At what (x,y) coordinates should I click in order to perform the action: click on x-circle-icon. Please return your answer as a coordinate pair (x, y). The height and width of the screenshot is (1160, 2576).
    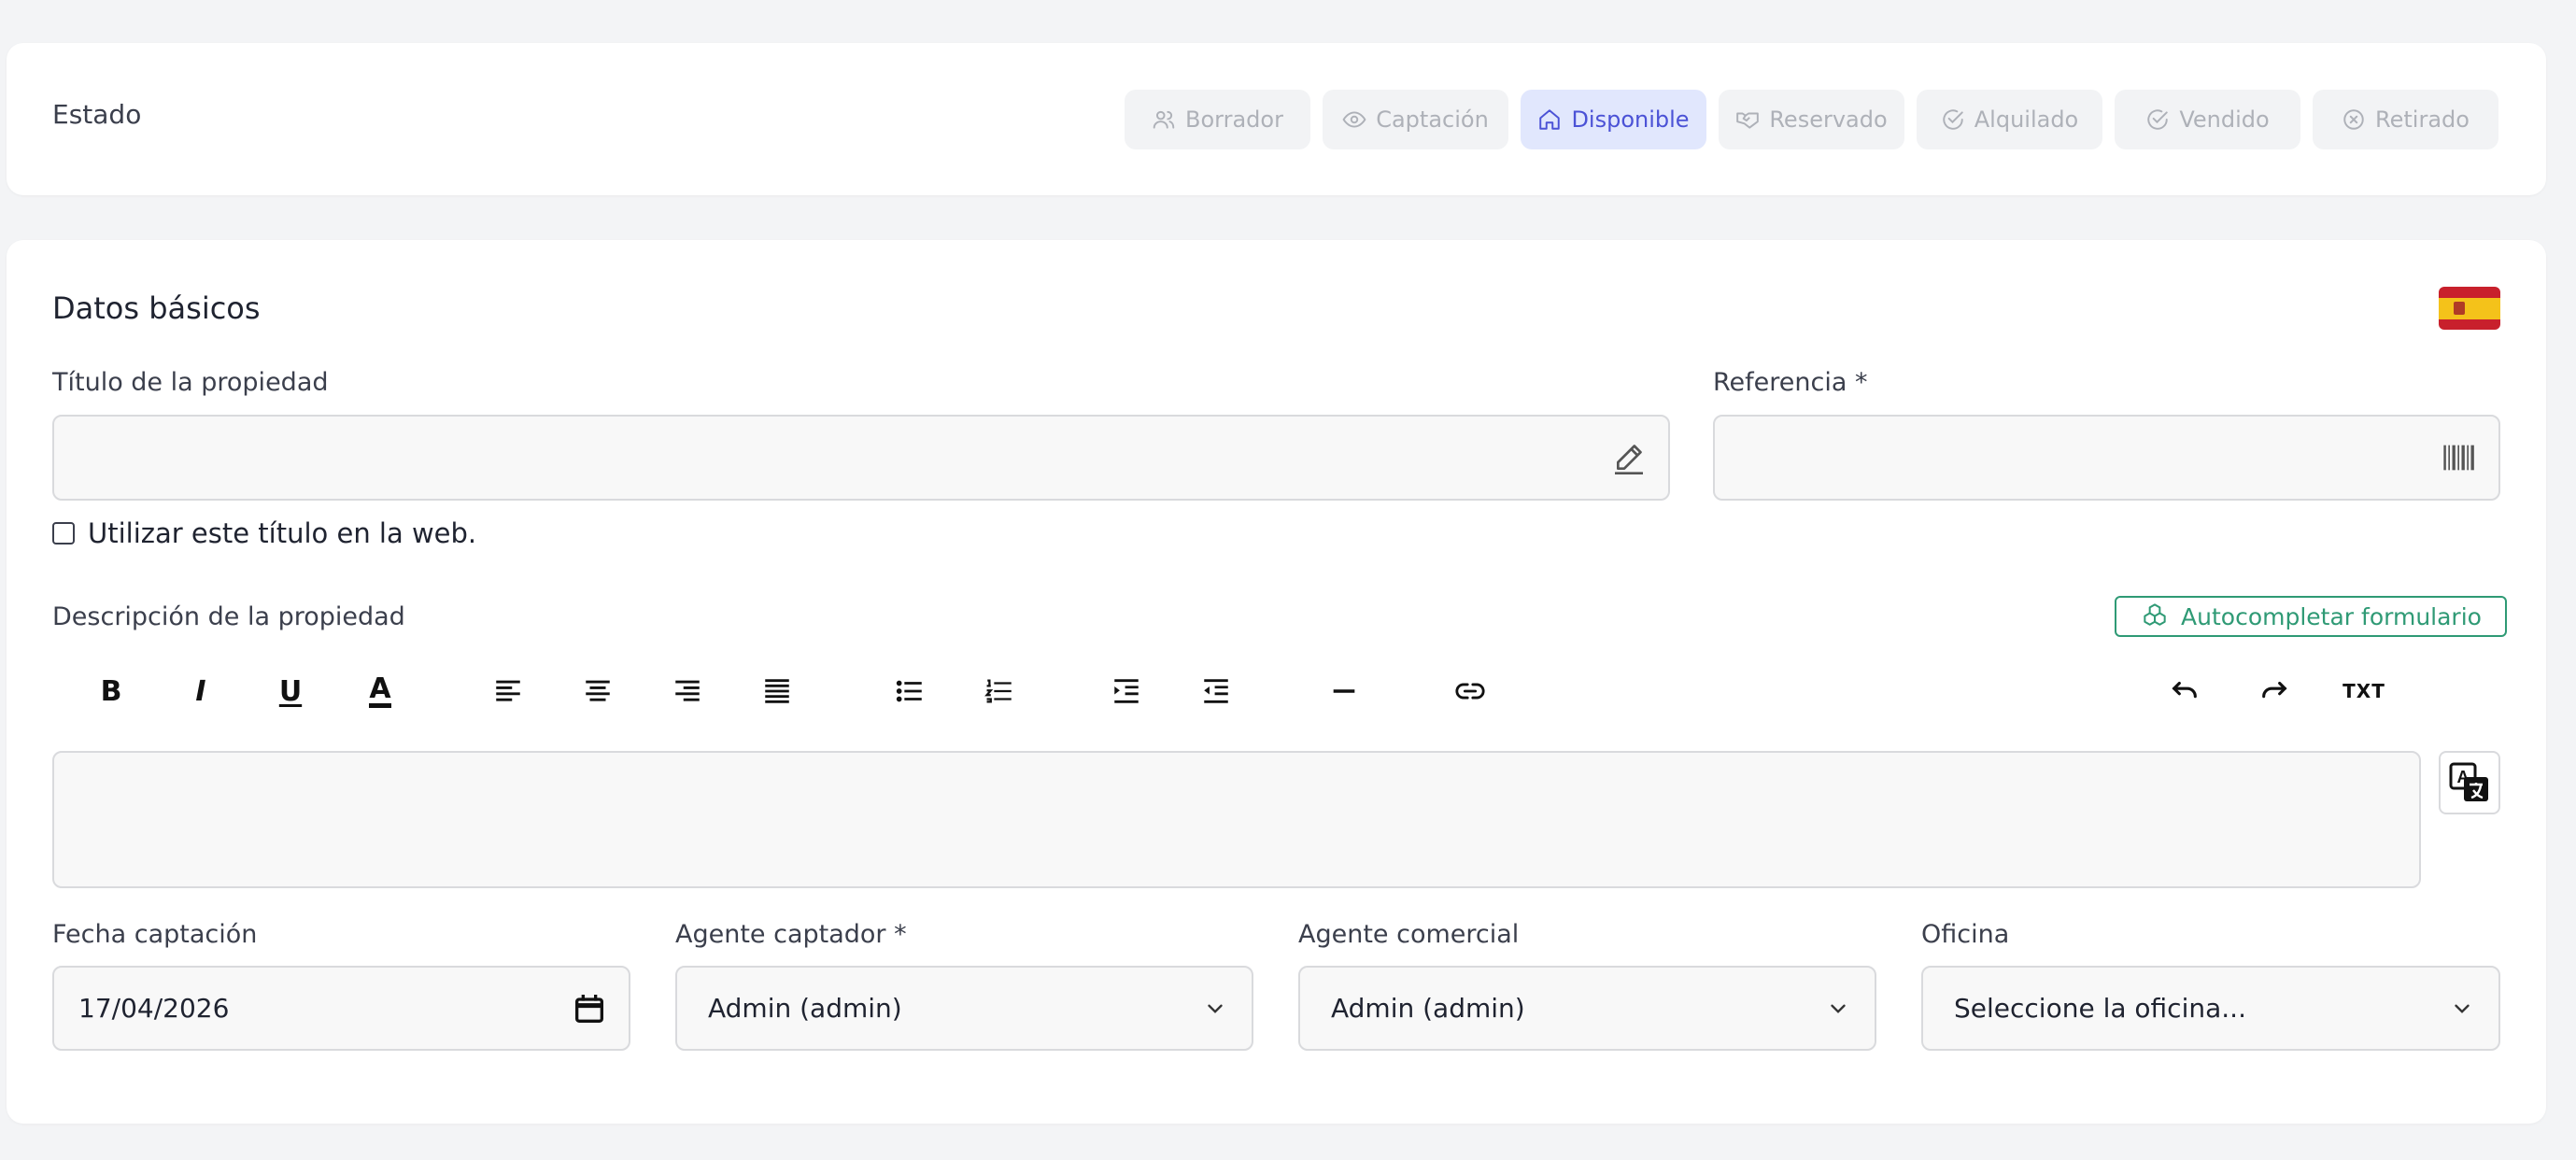
    Looking at the image, I should click on (2353, 120).